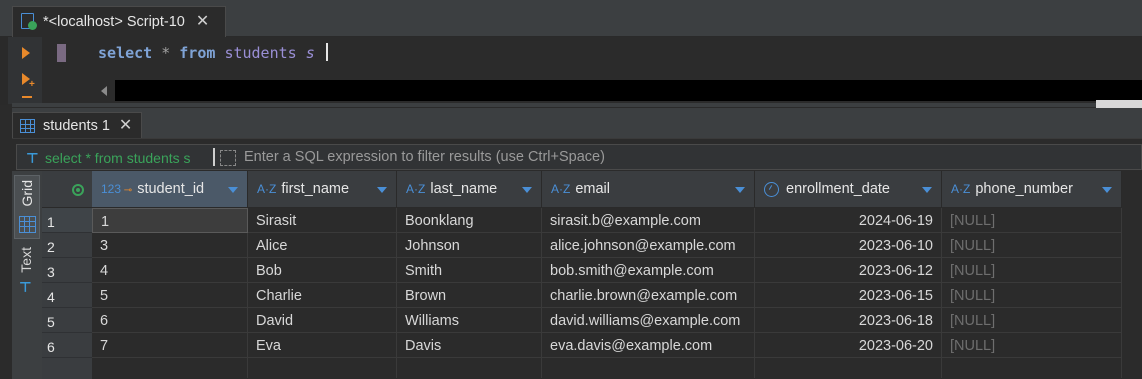 This screenshot has width=1142, height=379. Describe the element at coordinates (67, 320) in the screenshot. I see `row-number: 5` at that location.